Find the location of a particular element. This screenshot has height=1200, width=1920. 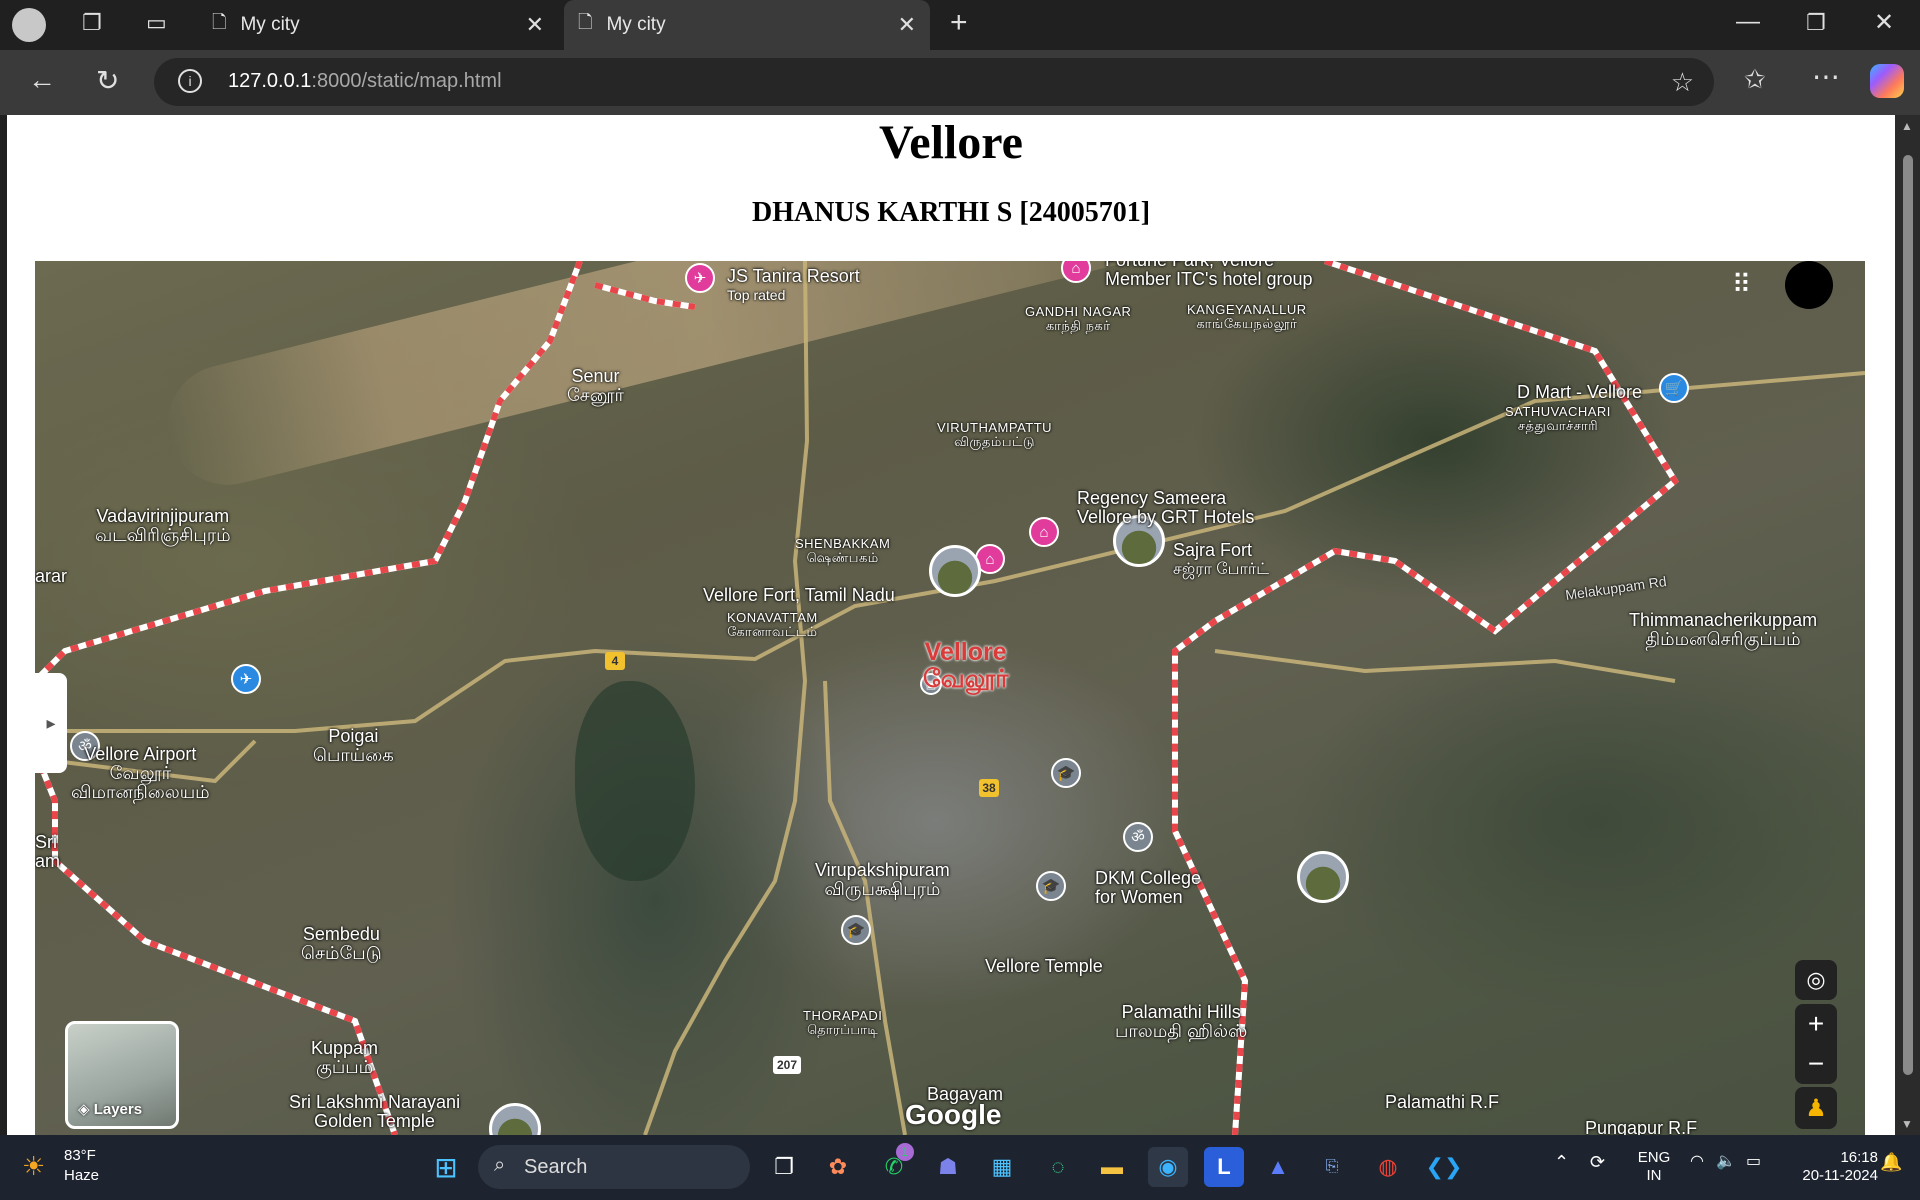

sync-app-icon: ◌ is located at coordinates (1058, 1167).